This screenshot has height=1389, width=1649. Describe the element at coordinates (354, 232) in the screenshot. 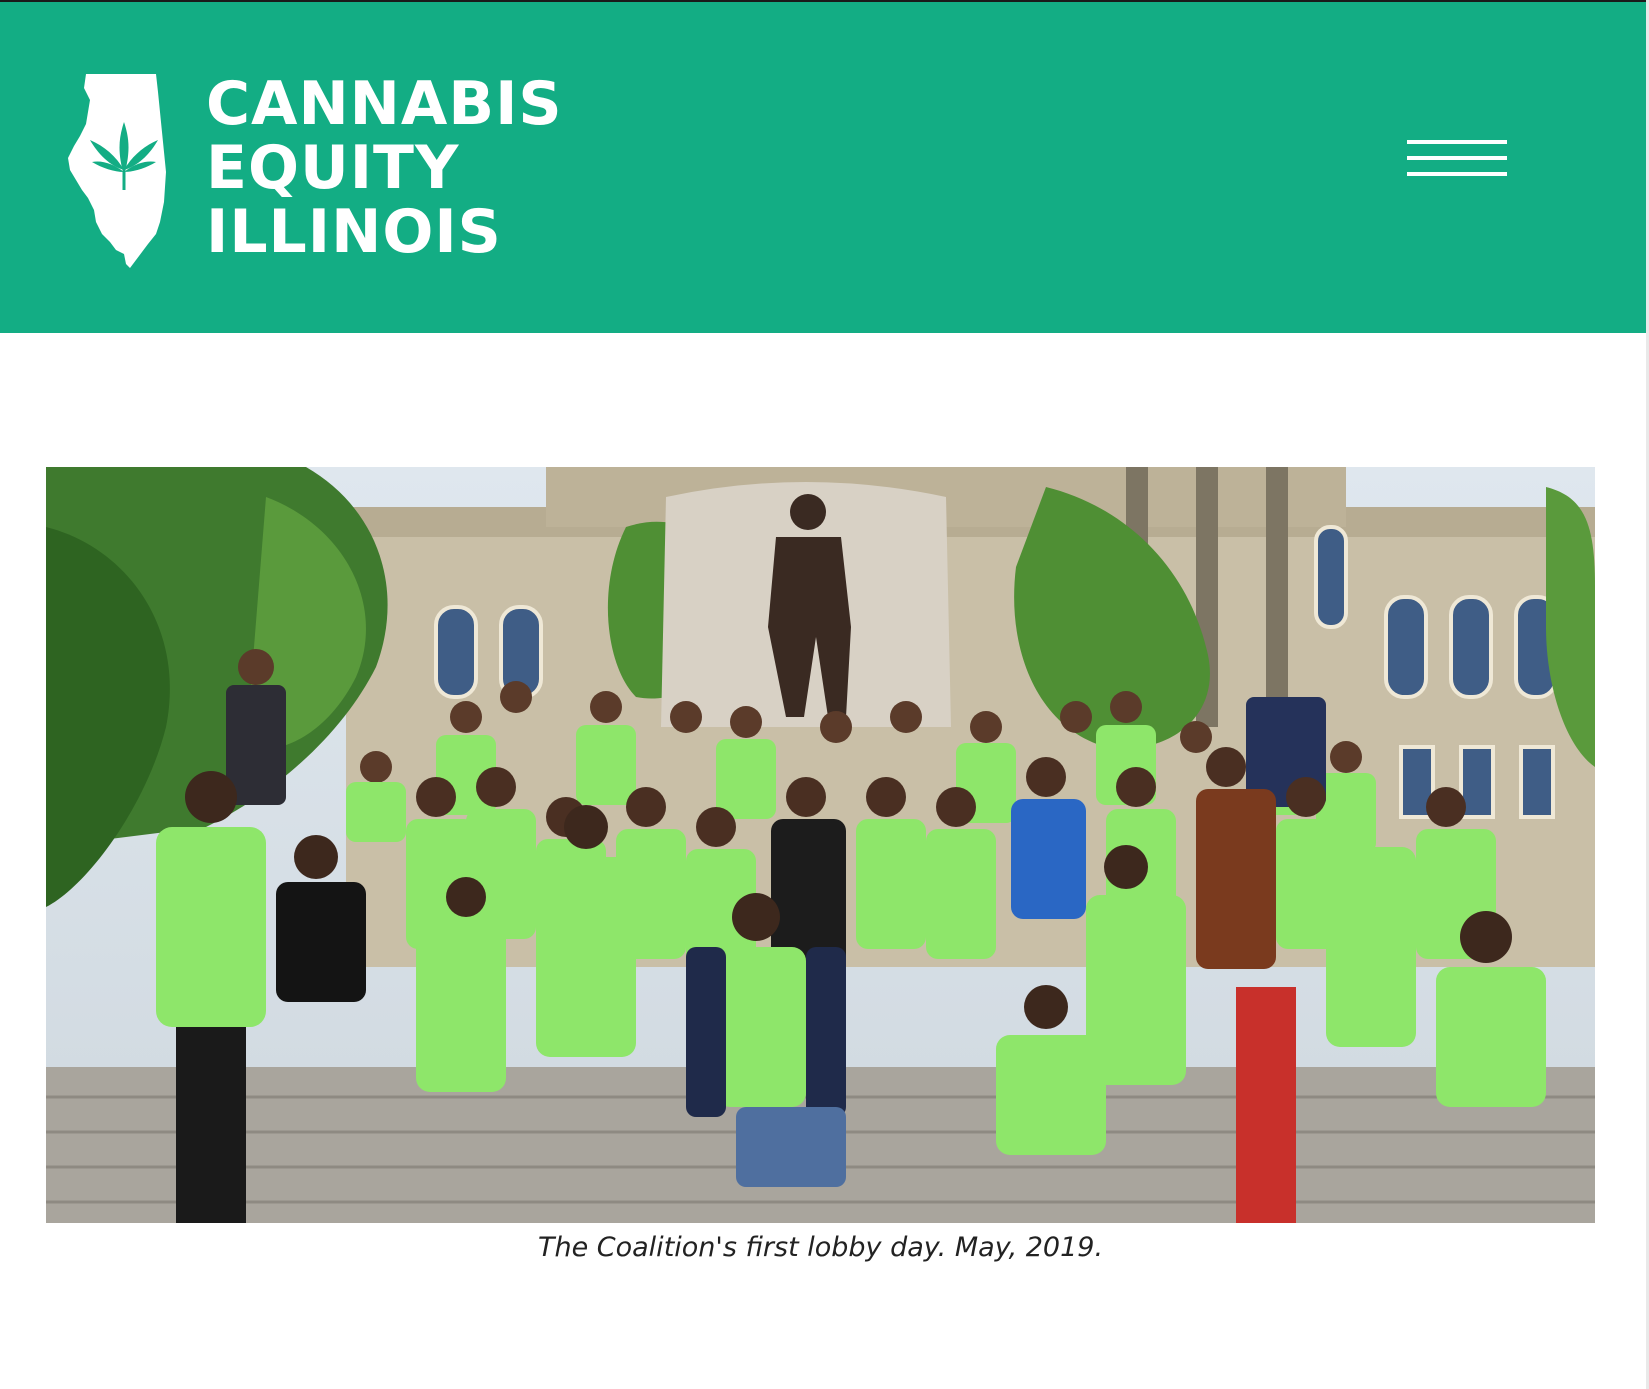

I see `logo-line-illinois: ILLINOIS` at that location.